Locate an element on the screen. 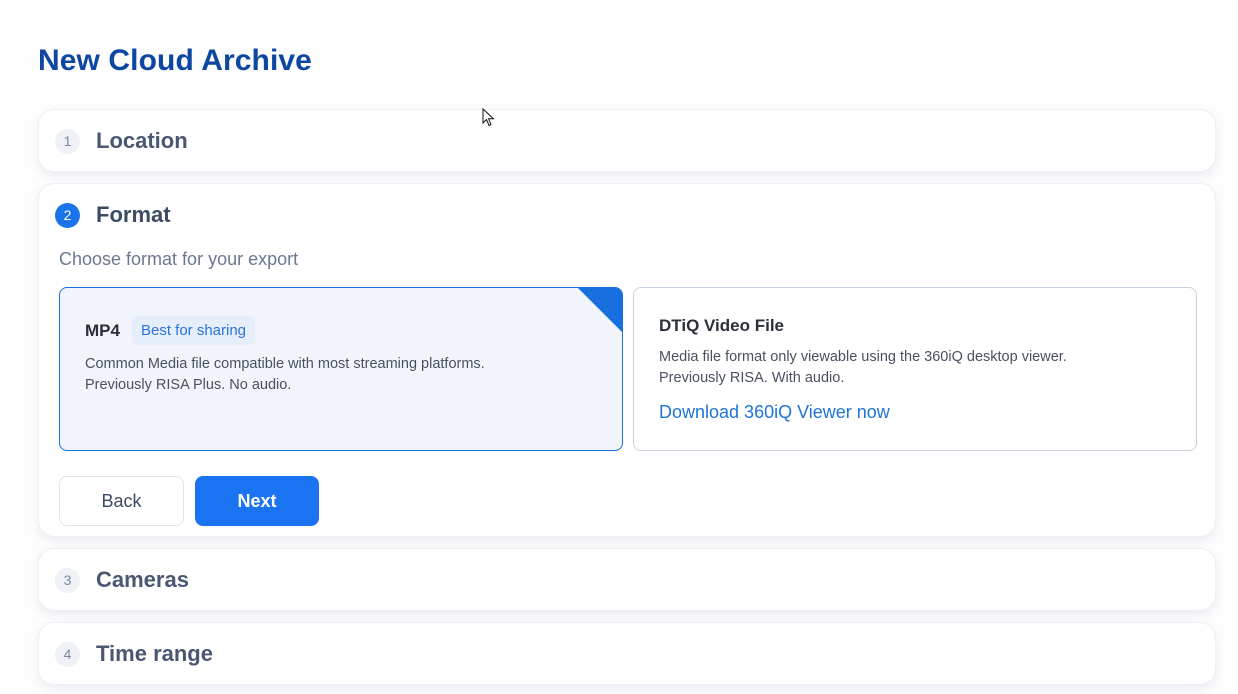  step-header-location: 1 Location is located at coordinates (121, 141).